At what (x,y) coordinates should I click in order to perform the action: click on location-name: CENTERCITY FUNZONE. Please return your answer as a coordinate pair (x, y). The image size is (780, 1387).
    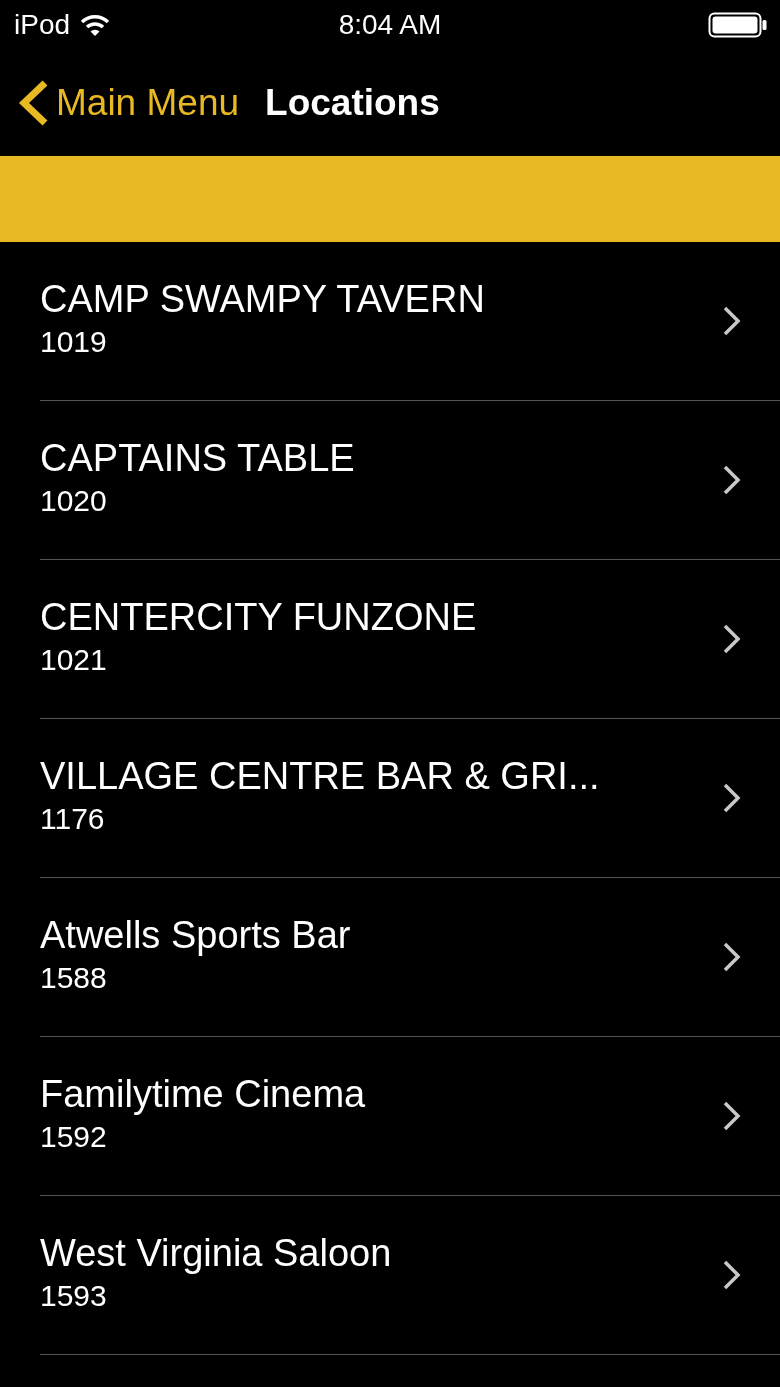
    Looking at the image, I should click on (258, 617).